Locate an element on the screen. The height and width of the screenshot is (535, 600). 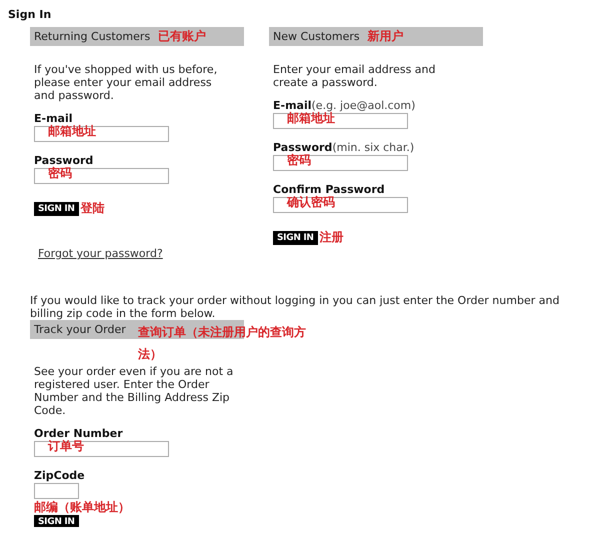
field-label: ZipCode is located at coordinates (59, 475).